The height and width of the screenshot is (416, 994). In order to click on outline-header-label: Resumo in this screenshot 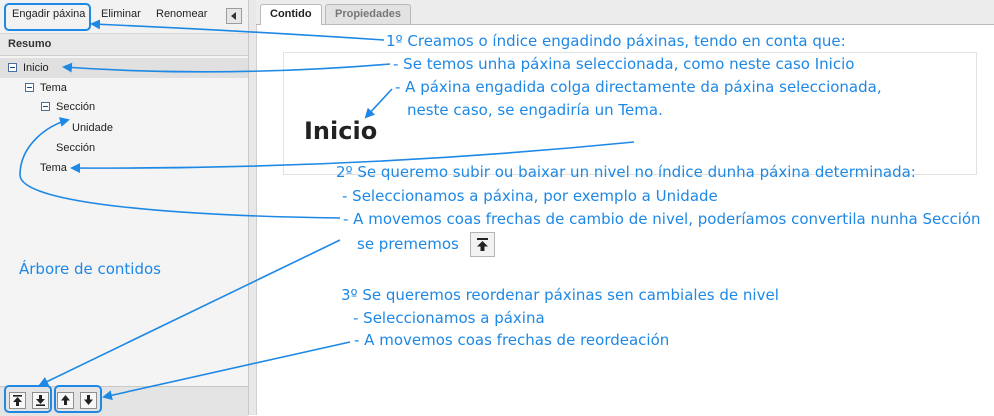, I will do `click(30, 44)`.